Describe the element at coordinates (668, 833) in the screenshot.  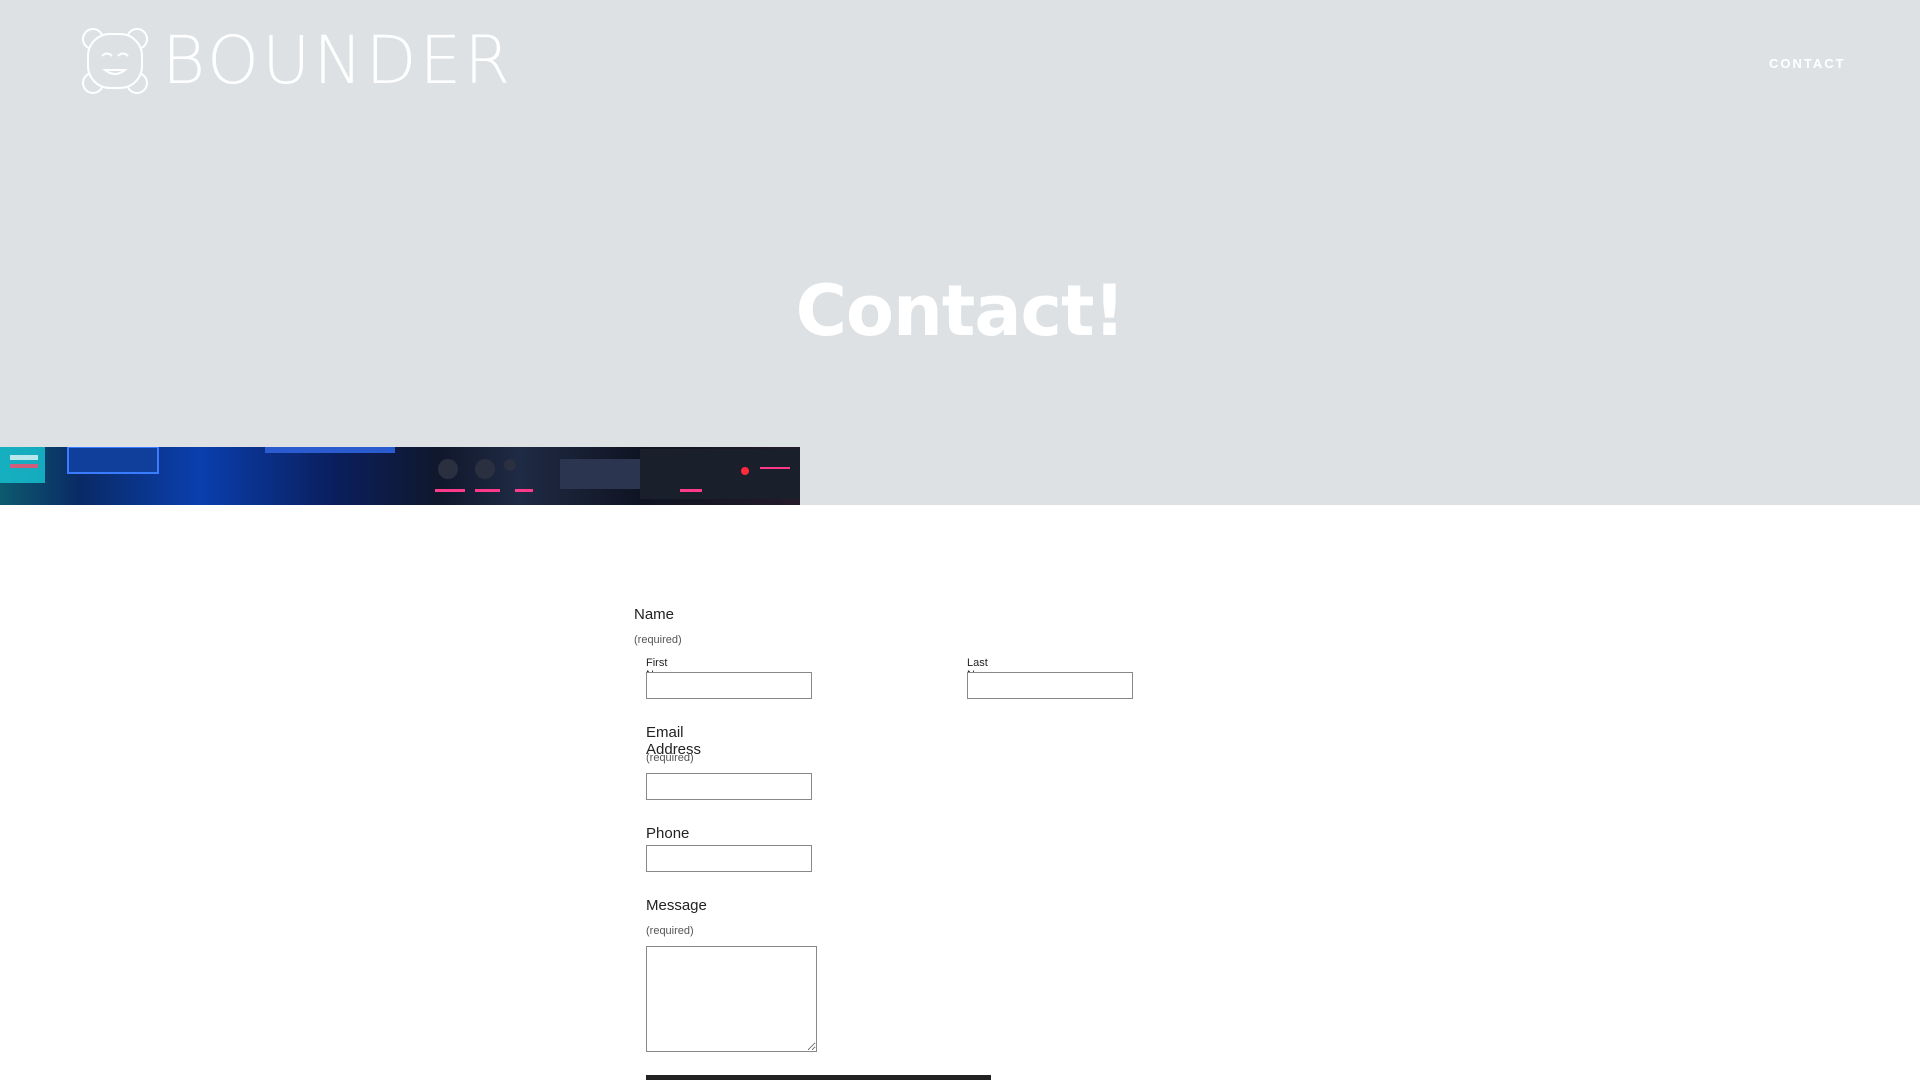
I see `phone-label: Phone` at that location.